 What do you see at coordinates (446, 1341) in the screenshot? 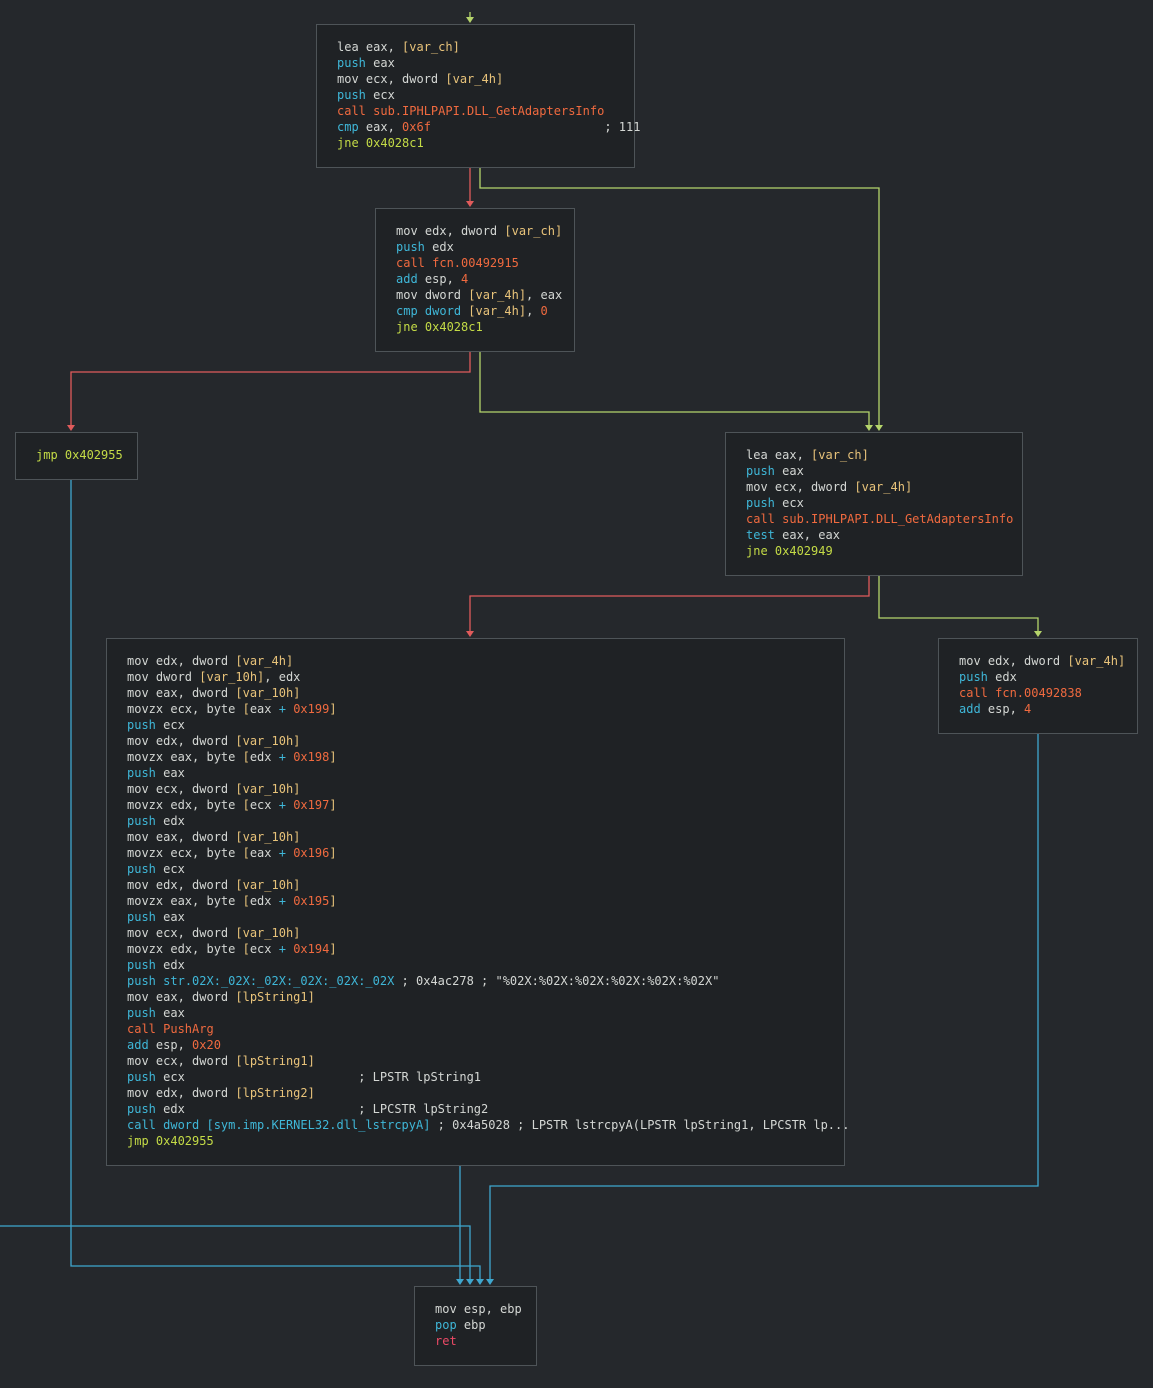
I see `asm-token: ret` at bounding box center [446, 1341].